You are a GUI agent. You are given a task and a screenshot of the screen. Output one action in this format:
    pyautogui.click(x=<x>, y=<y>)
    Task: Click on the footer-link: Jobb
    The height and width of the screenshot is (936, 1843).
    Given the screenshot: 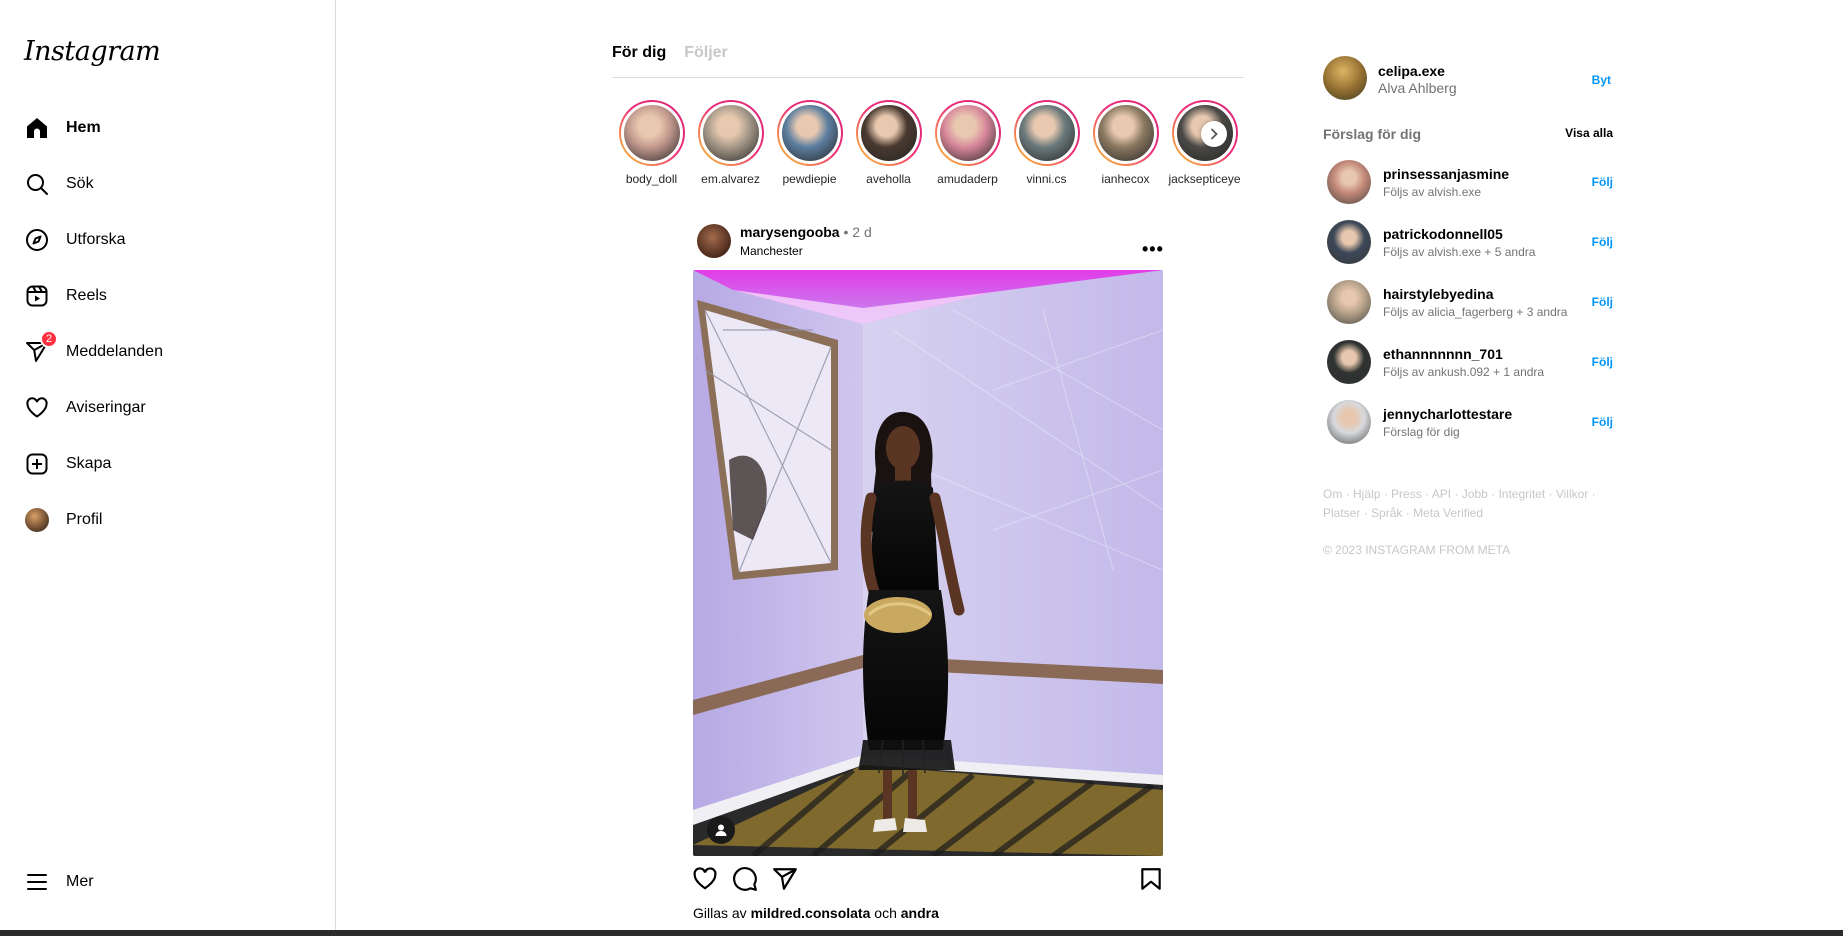 What is the action you would take?
    pyautogui.click(x=1475, y=494)
    